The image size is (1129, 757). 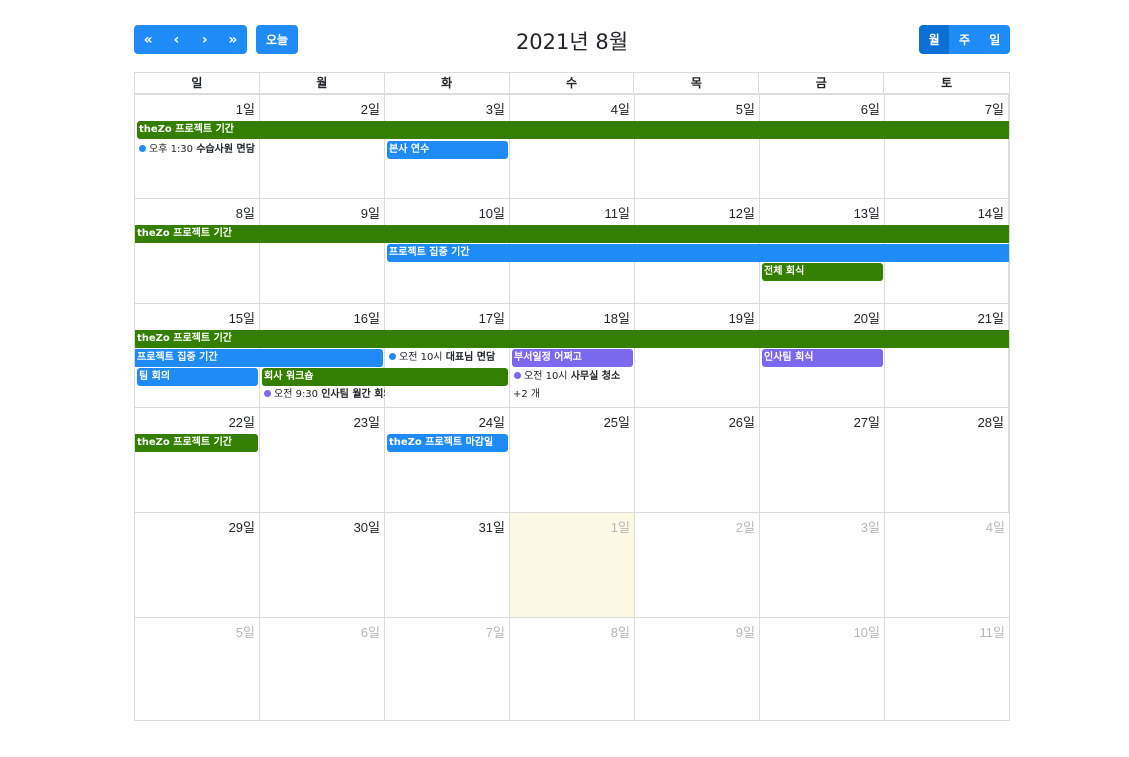 I want to click on event-bar: 회사 워크숍, so click(x=385, y=377).